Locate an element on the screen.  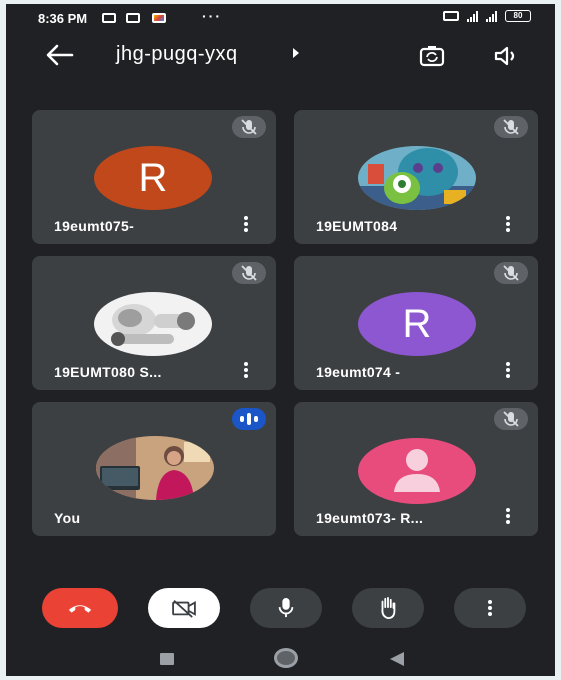
status-time: 8:36 PM is located at coordinates (63, 18).